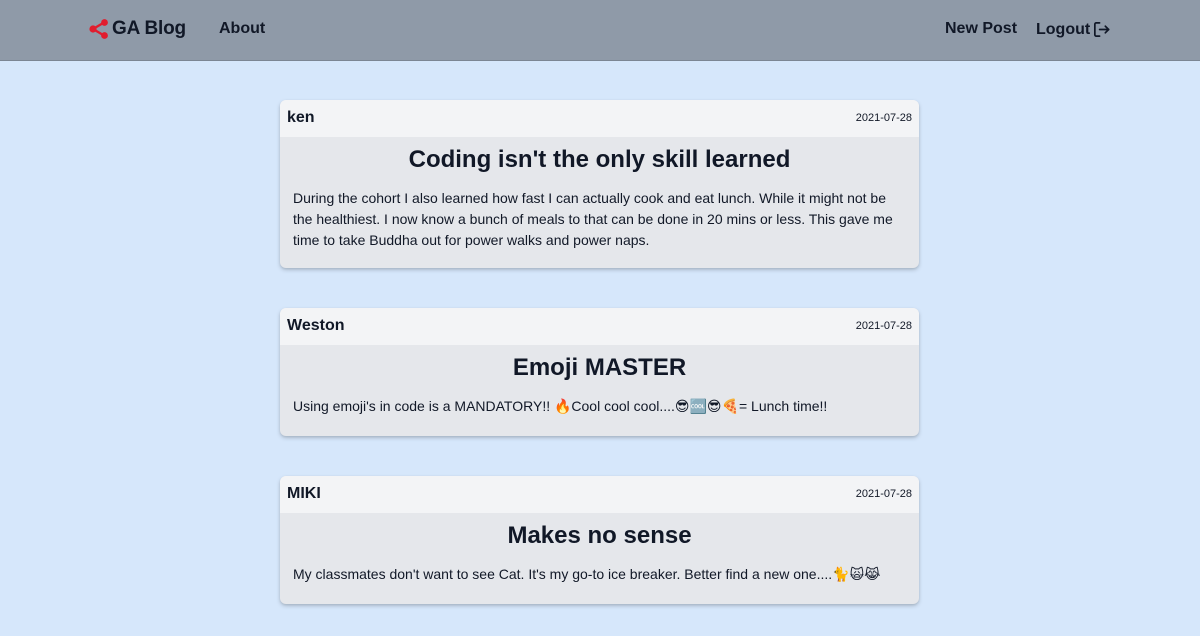 The width and height of the screenshot is (1200, 636). Describe the element at coordinates (599, 367) in the screenshot. I see `post-title: Emoji MASTER` at that location.